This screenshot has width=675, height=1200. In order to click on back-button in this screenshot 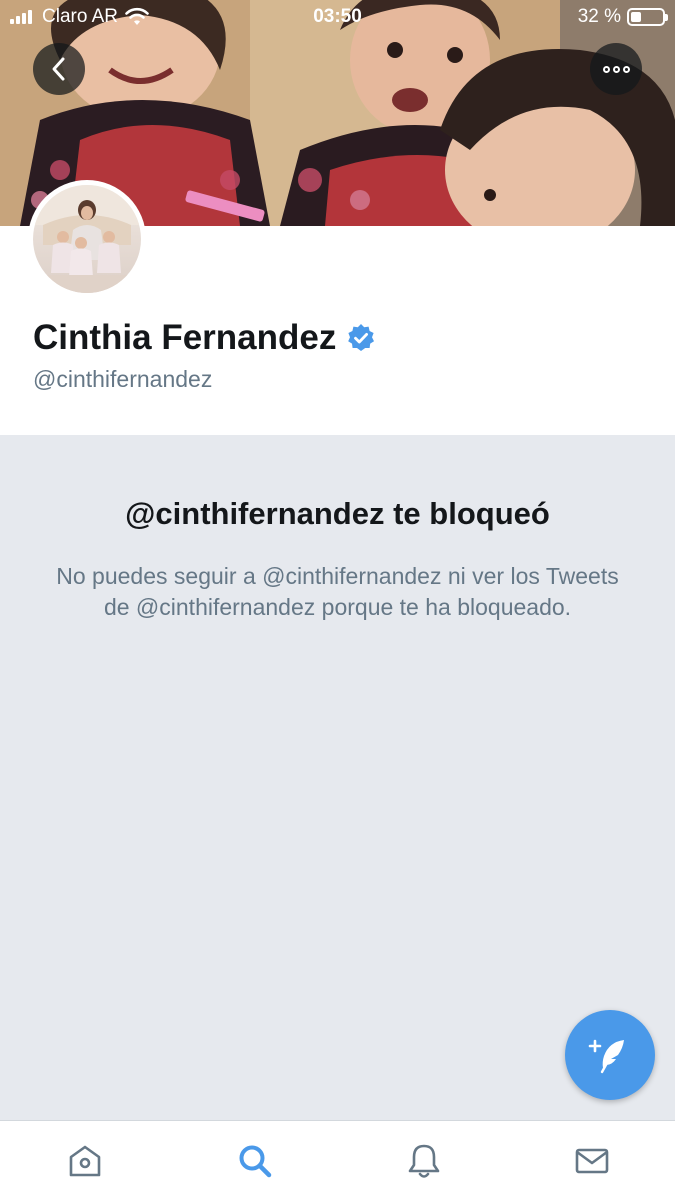, I will do `click(59, 69)`.